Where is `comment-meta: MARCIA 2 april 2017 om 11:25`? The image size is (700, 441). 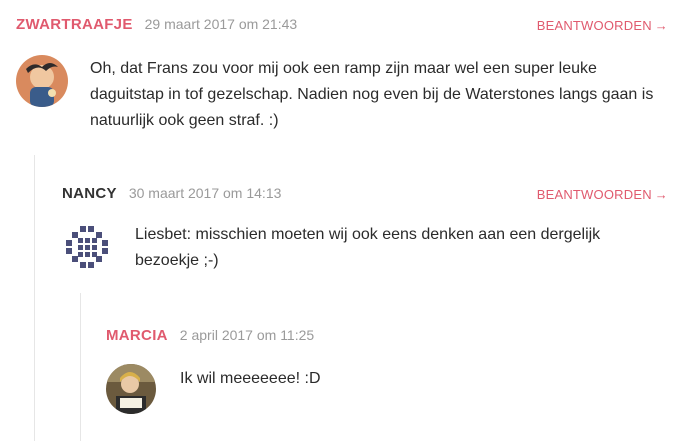 comment-meta: MARCIA 2 april 2017 om 11:25 is located at coordinates (210, 336).